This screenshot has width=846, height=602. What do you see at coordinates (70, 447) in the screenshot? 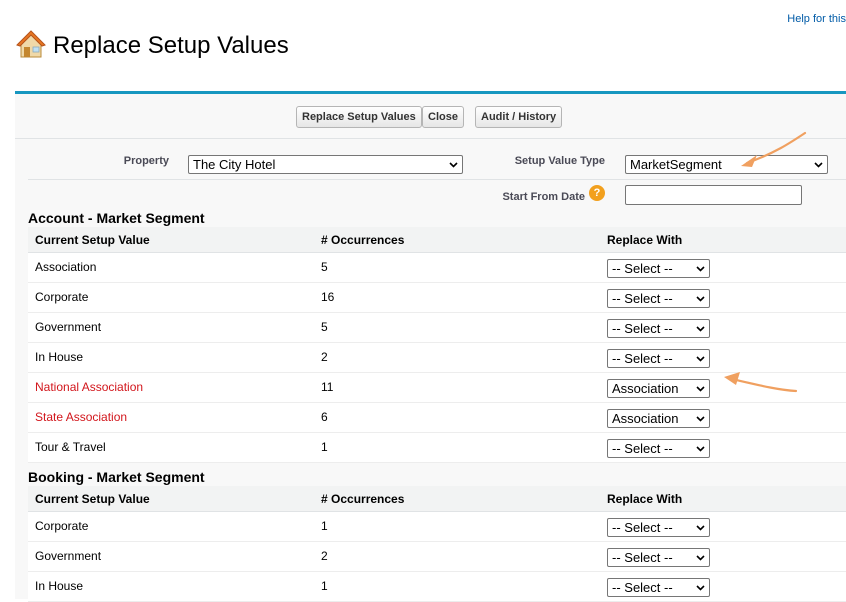
I see `current-setup-value: Tour & Travel` at bounding box center [70, 447].